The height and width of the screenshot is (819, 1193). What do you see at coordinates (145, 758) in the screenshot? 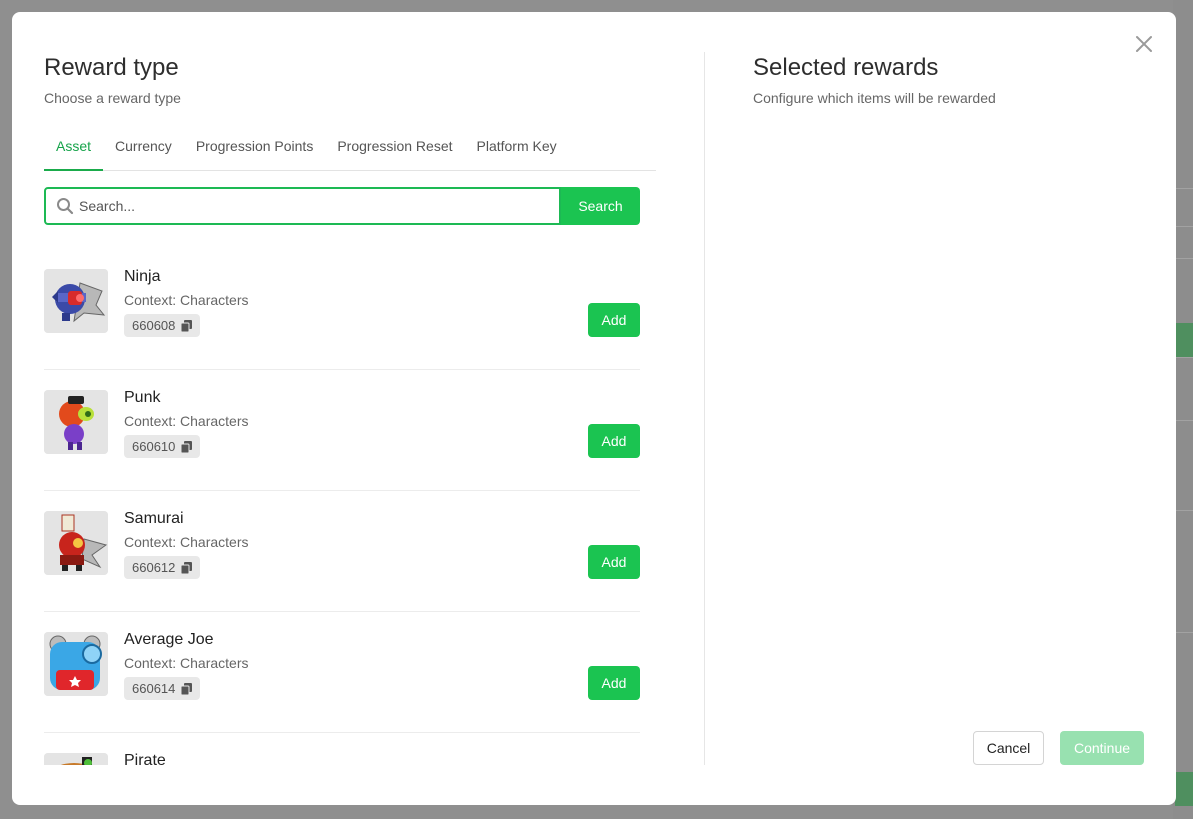
I see `item-name: Pirate` at bounding box center [145, 758].